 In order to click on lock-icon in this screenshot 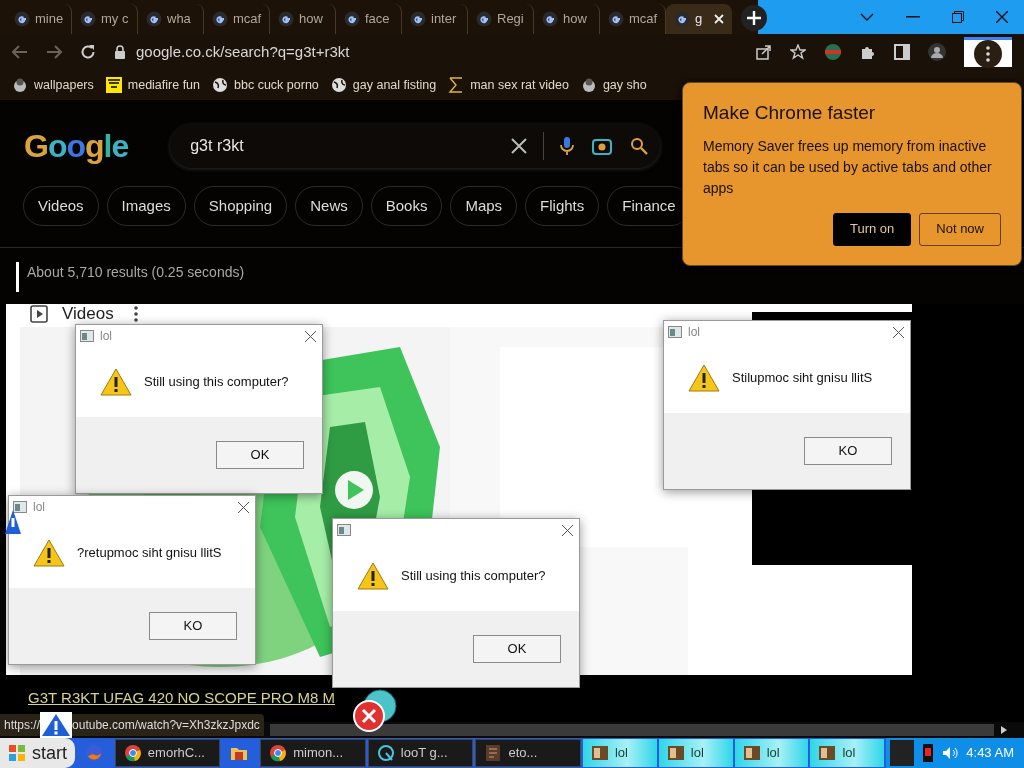, I will do `click(120, 52)`.